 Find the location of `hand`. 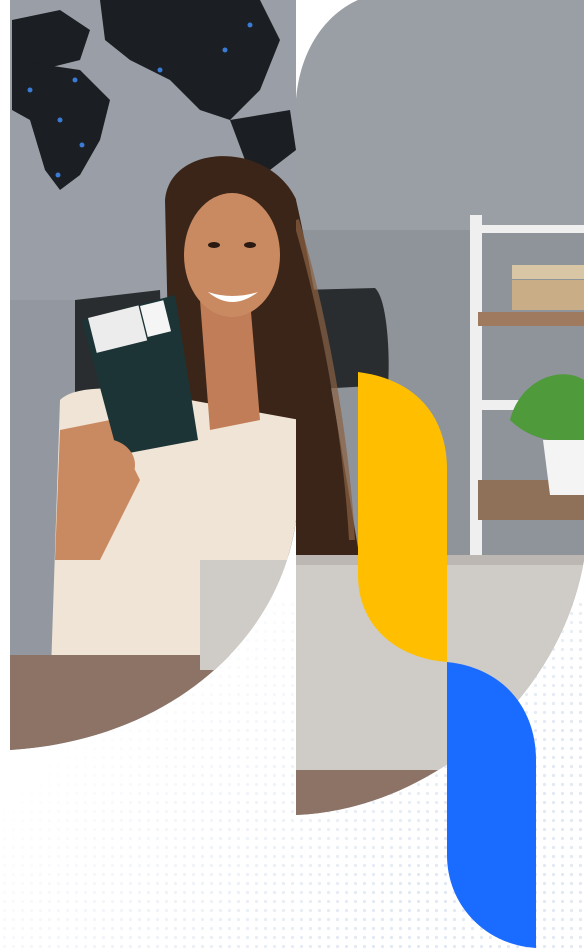

hand is located at coordinates (105, 465).